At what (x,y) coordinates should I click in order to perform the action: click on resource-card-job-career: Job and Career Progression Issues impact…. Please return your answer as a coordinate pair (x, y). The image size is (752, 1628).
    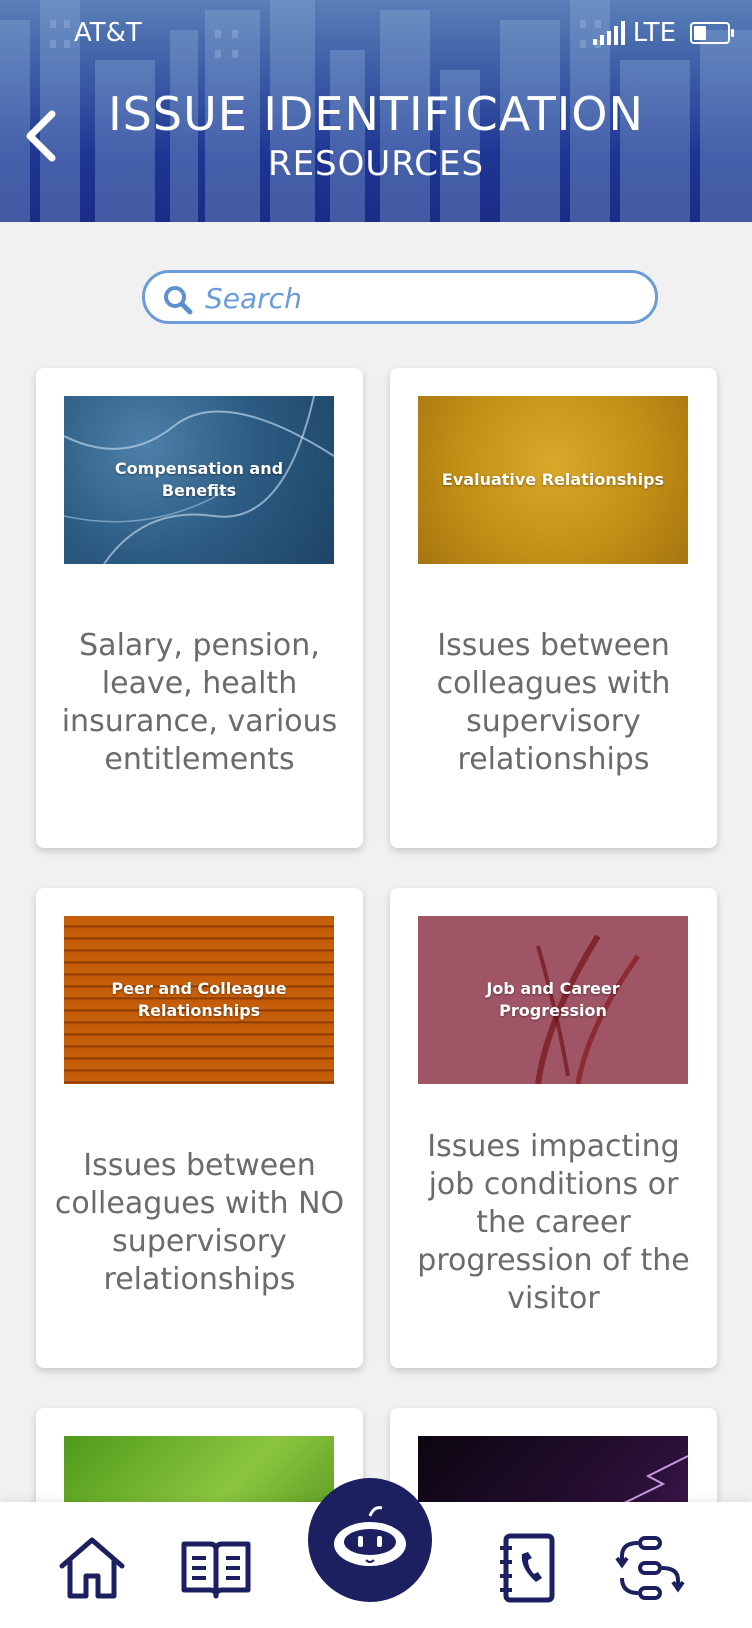
    Looking at the image, I should click on (553, 1128).